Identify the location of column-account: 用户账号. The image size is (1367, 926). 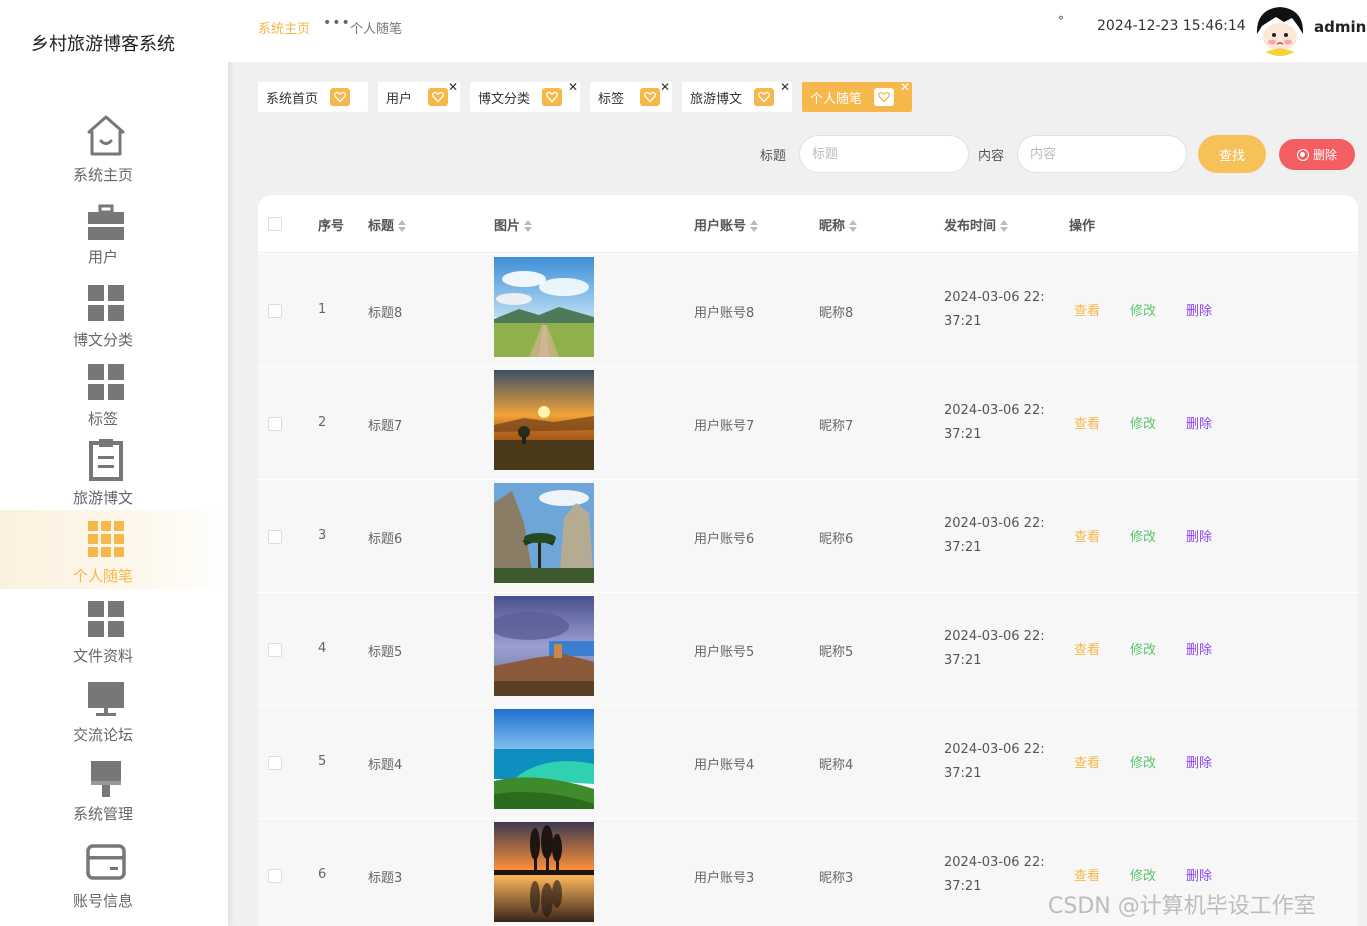
(726, 224).